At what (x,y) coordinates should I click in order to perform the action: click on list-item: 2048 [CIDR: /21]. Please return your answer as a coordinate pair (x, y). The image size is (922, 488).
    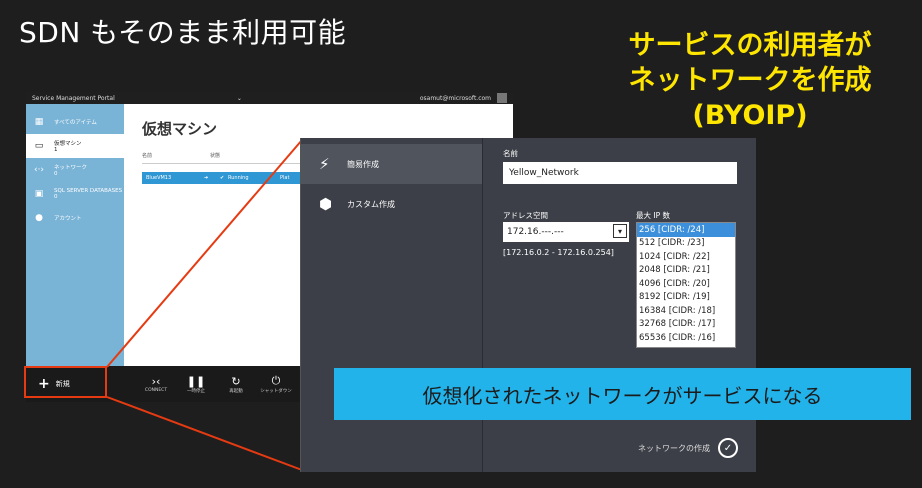
    Looking at the image, I should click on (686, 271).